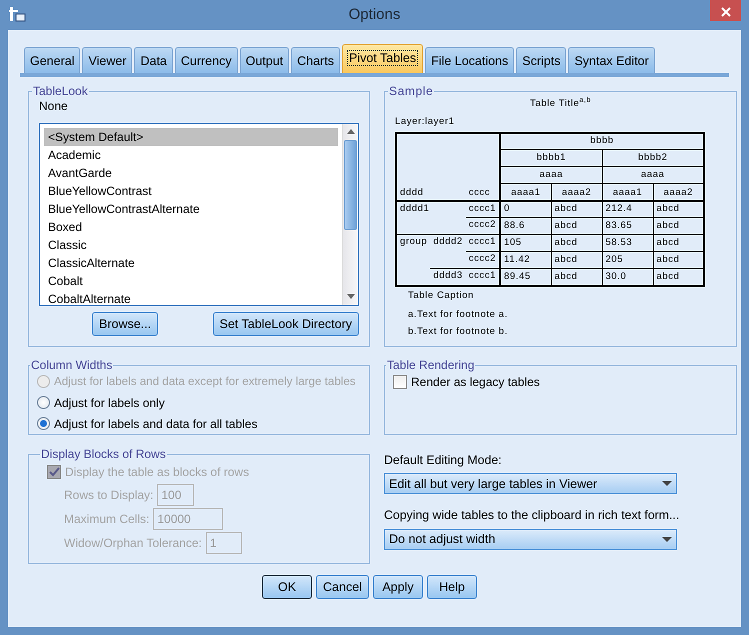 Image resolution: width=749 pixels, height=635 pixels. Describe the element at coordinates (611, 60) in the screenshot. I see `tab: Syntax Editor` at that location.